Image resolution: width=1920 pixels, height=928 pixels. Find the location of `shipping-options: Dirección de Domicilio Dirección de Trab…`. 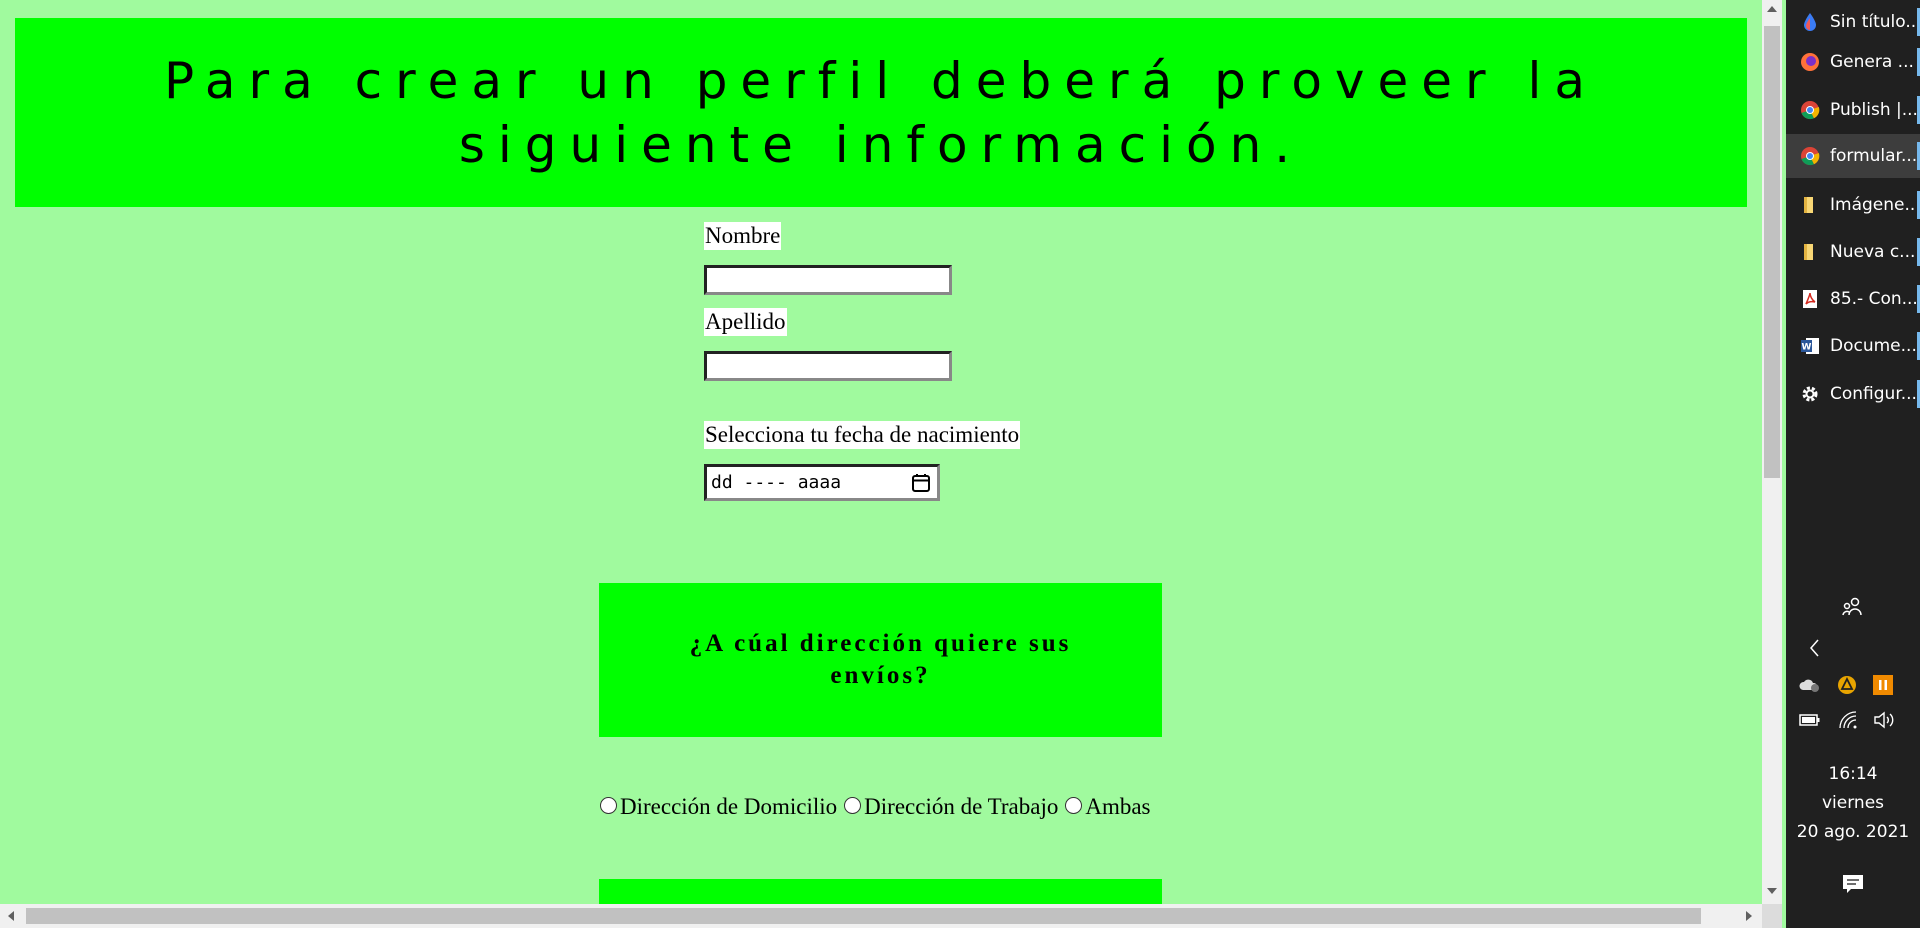

shipping-options: Dirección de Domicilio Dirección de Trab… is located at coordinates (878, 807).